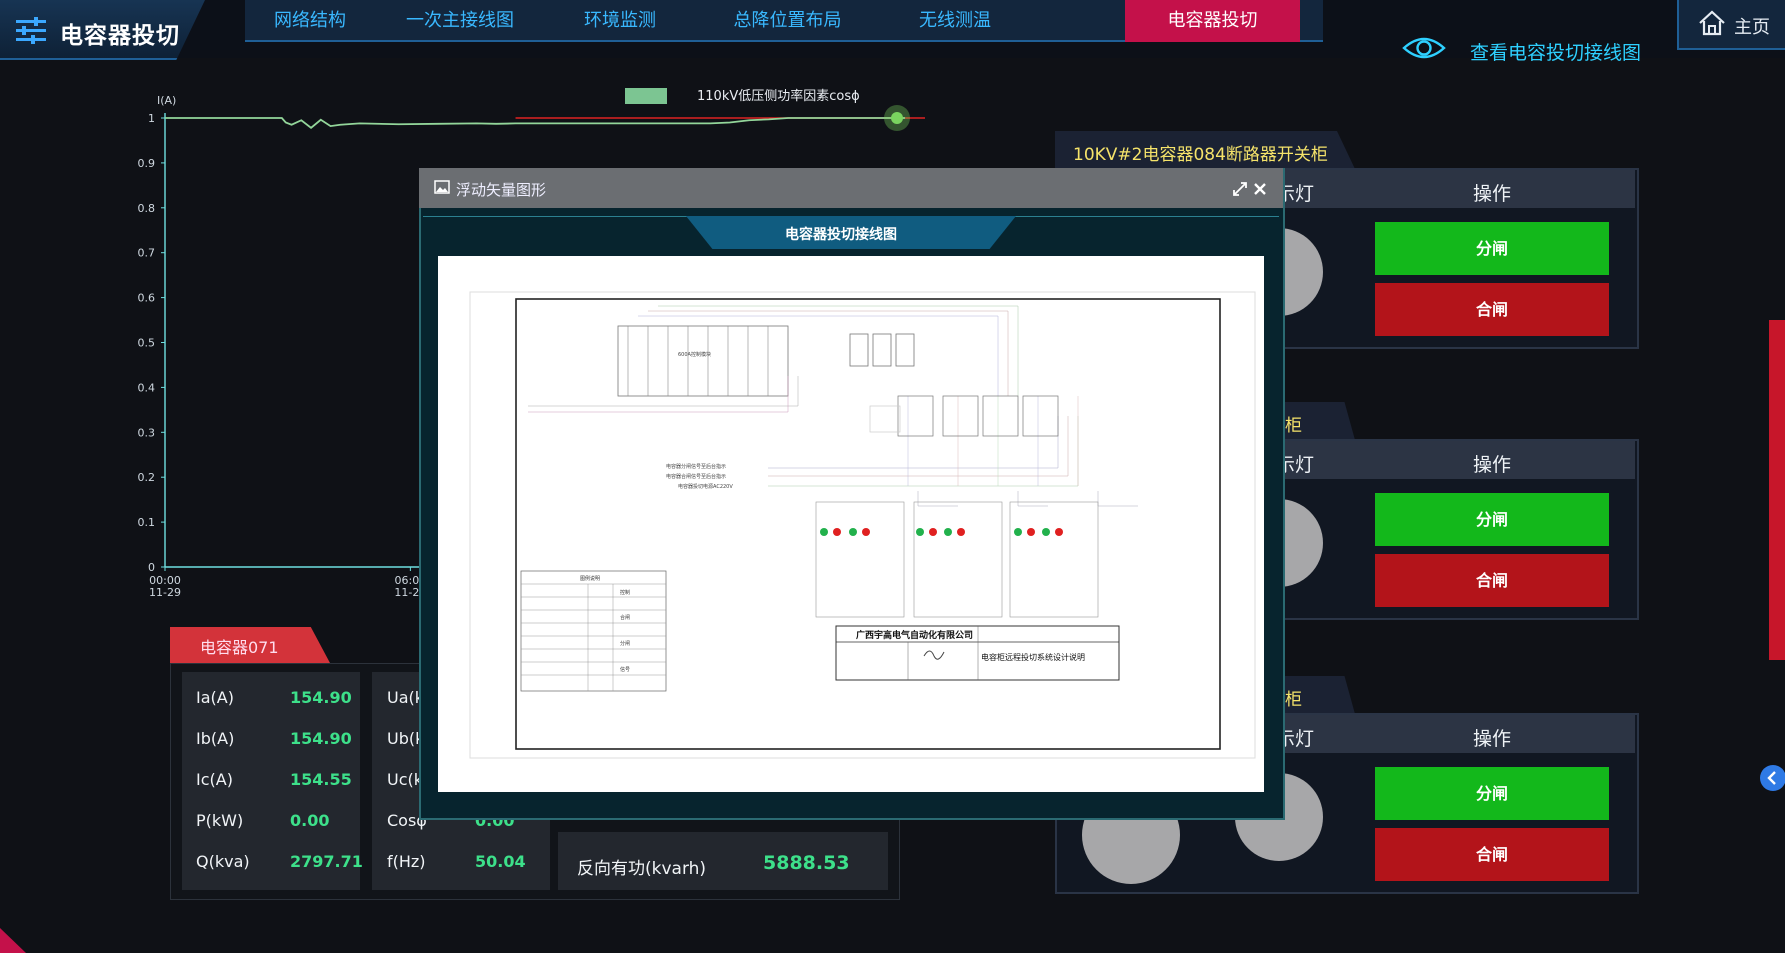 The image size is (1785, 953). I want to click on legend-swatch, so click(646, 96).